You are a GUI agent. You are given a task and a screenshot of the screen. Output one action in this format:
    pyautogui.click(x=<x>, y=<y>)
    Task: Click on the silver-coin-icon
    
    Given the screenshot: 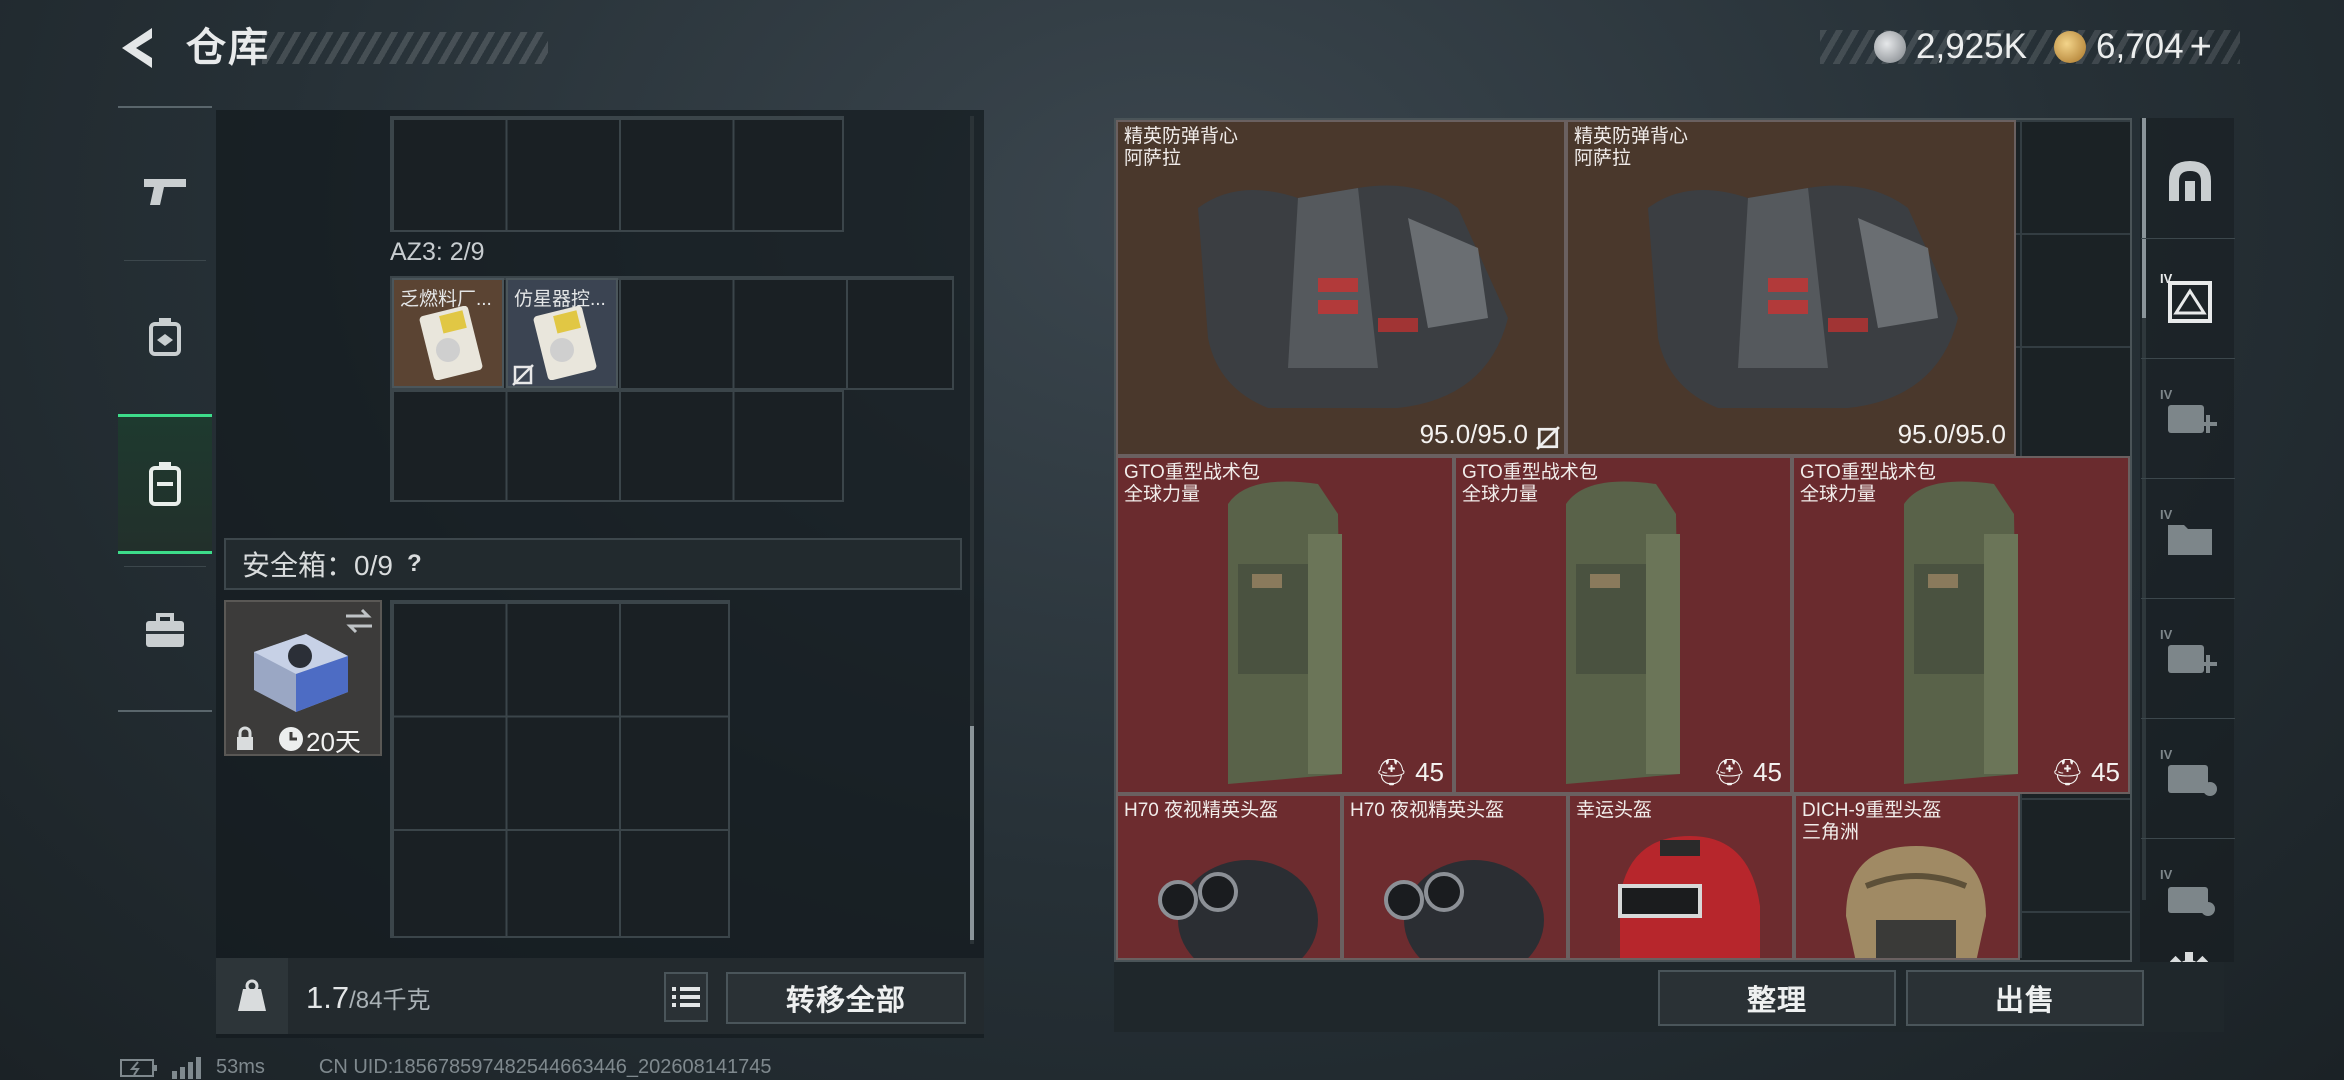 What is the action you would take?
    pyautogui.click(x=1890, y=47)
    